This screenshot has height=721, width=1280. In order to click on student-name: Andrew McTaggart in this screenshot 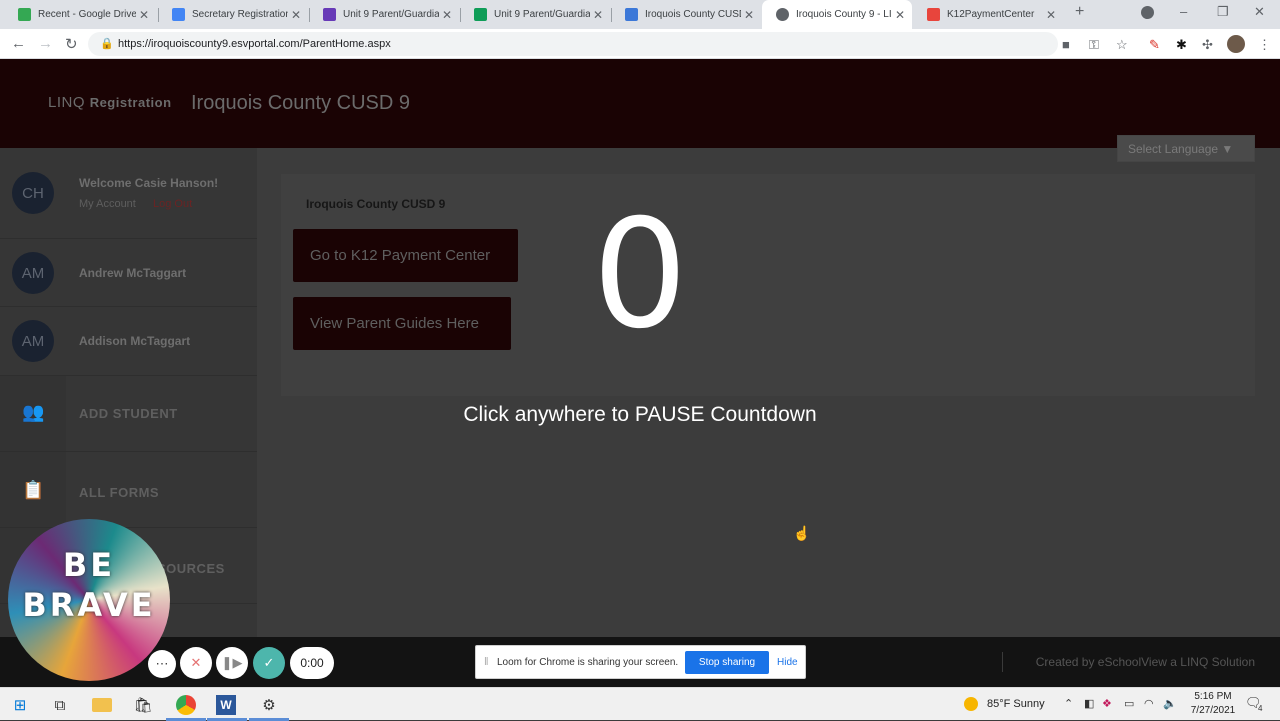, I will do `click(133, 273)`.